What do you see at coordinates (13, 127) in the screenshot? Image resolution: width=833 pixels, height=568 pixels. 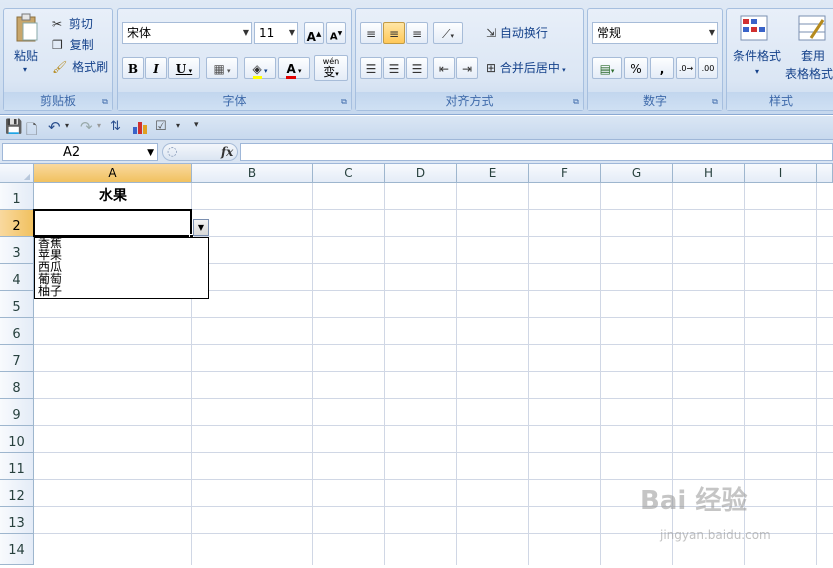 I see `save-icon: 💾` at bounding box center [13, 127].